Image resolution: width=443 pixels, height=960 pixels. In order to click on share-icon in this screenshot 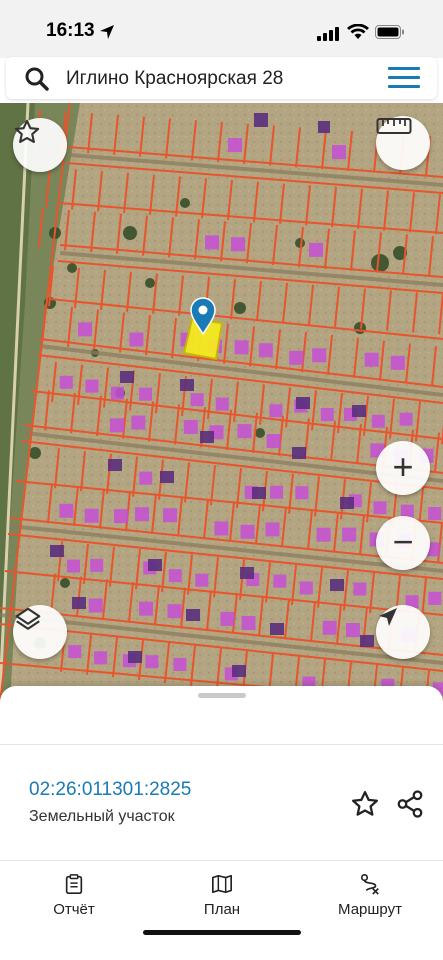, I will do `click(410, 804)`.